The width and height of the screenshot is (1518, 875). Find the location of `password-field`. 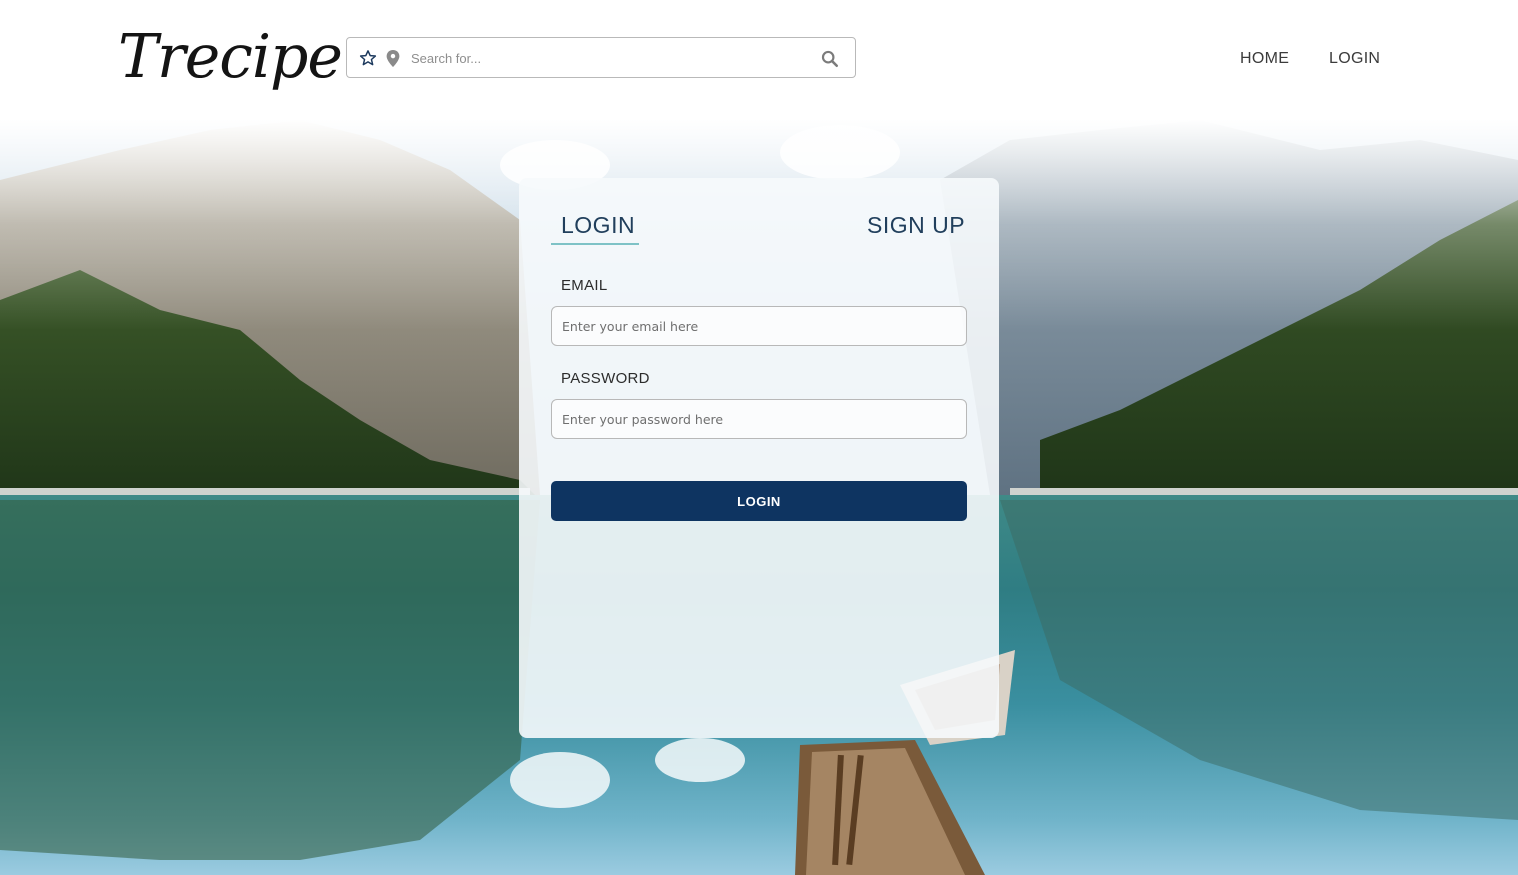

password-field is located at coordinates (759, 419).